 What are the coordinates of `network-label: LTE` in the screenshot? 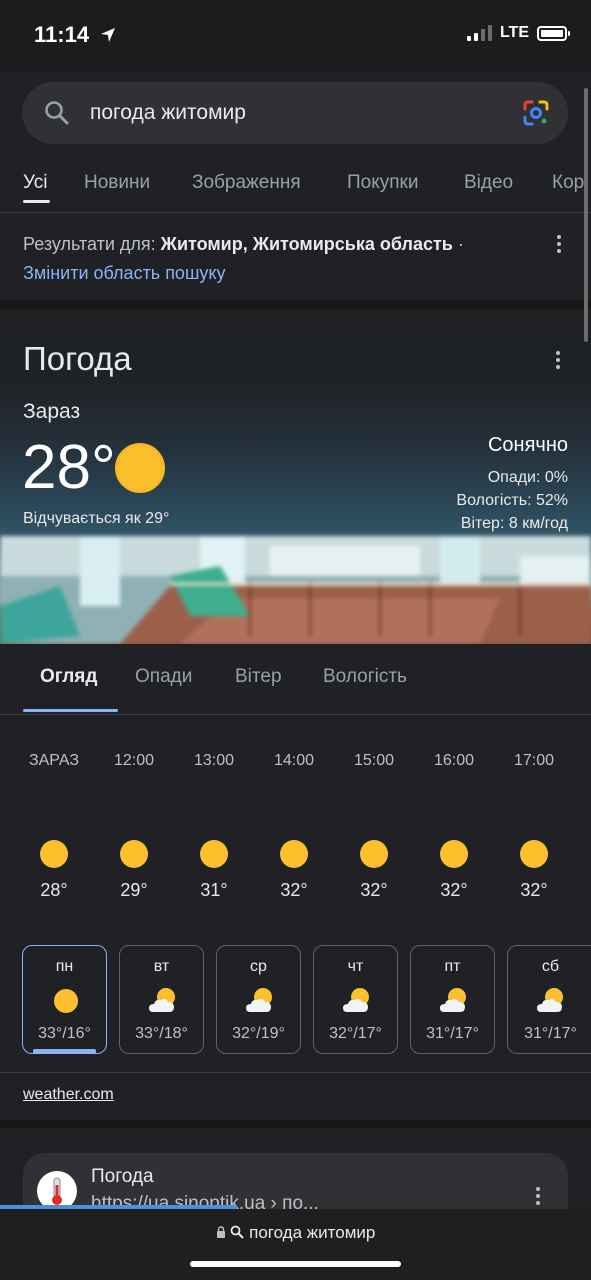 It's located at (514, 32).